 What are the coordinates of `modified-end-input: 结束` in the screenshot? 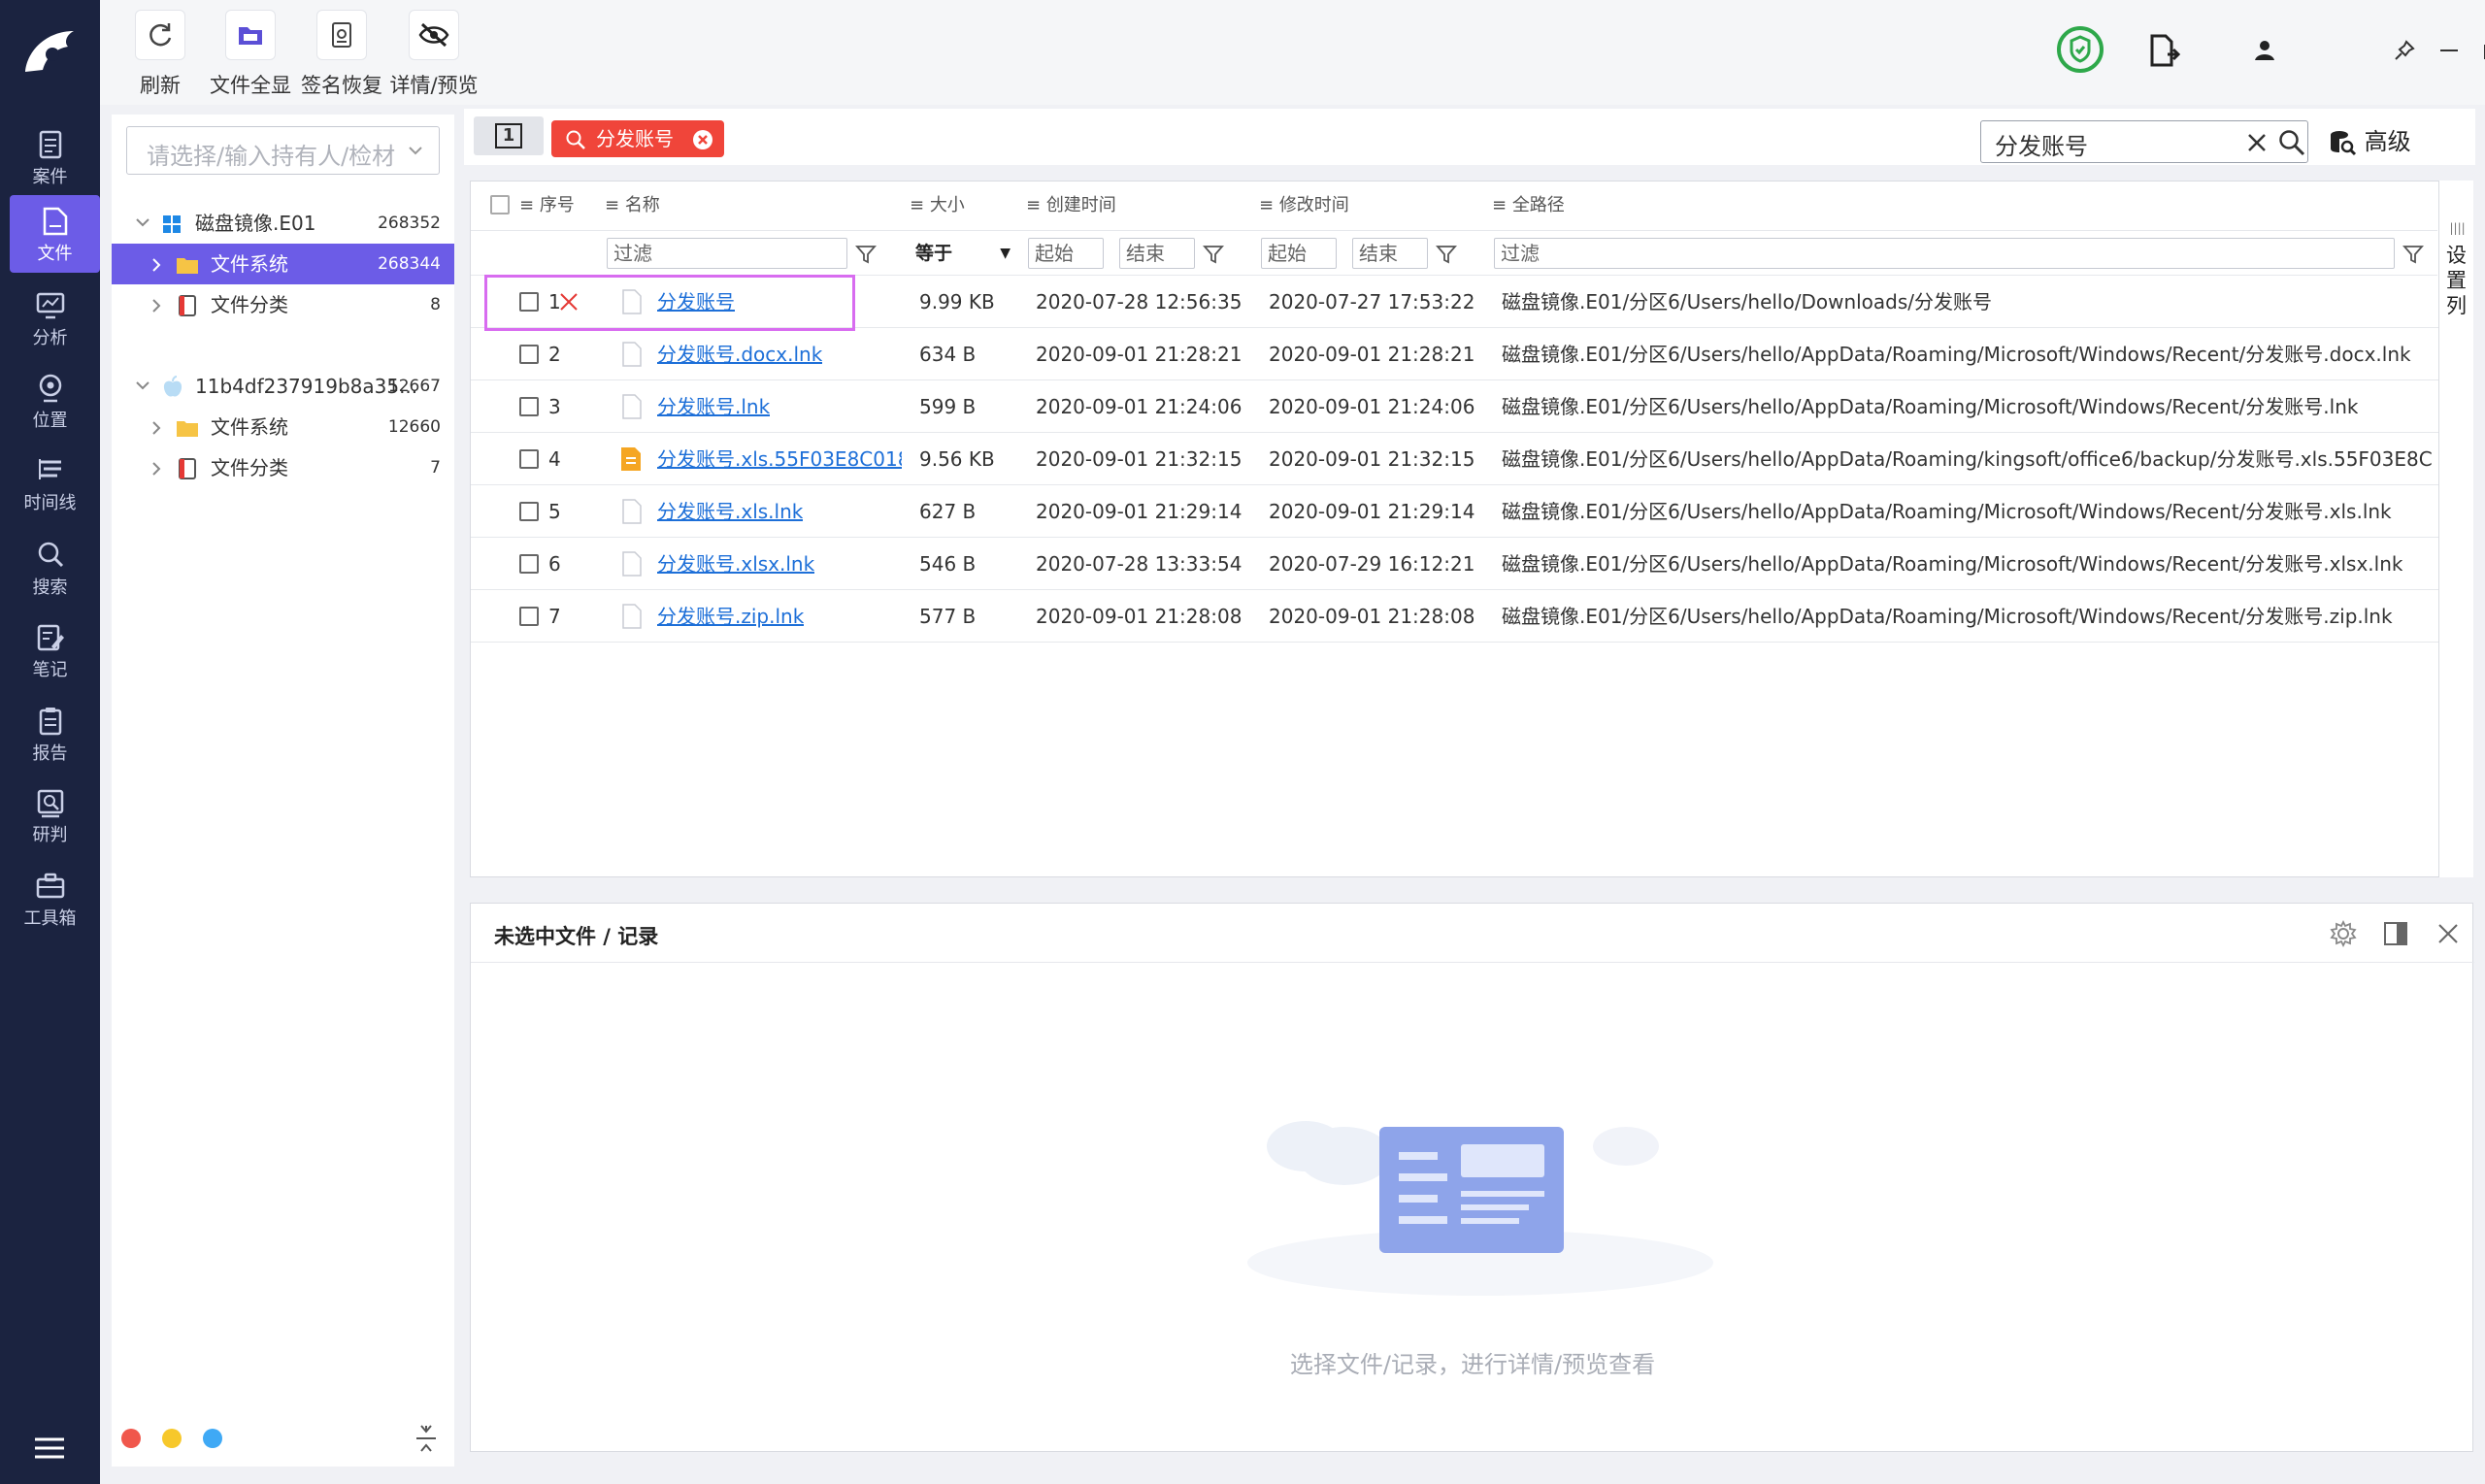 It's located at (1390, 253).